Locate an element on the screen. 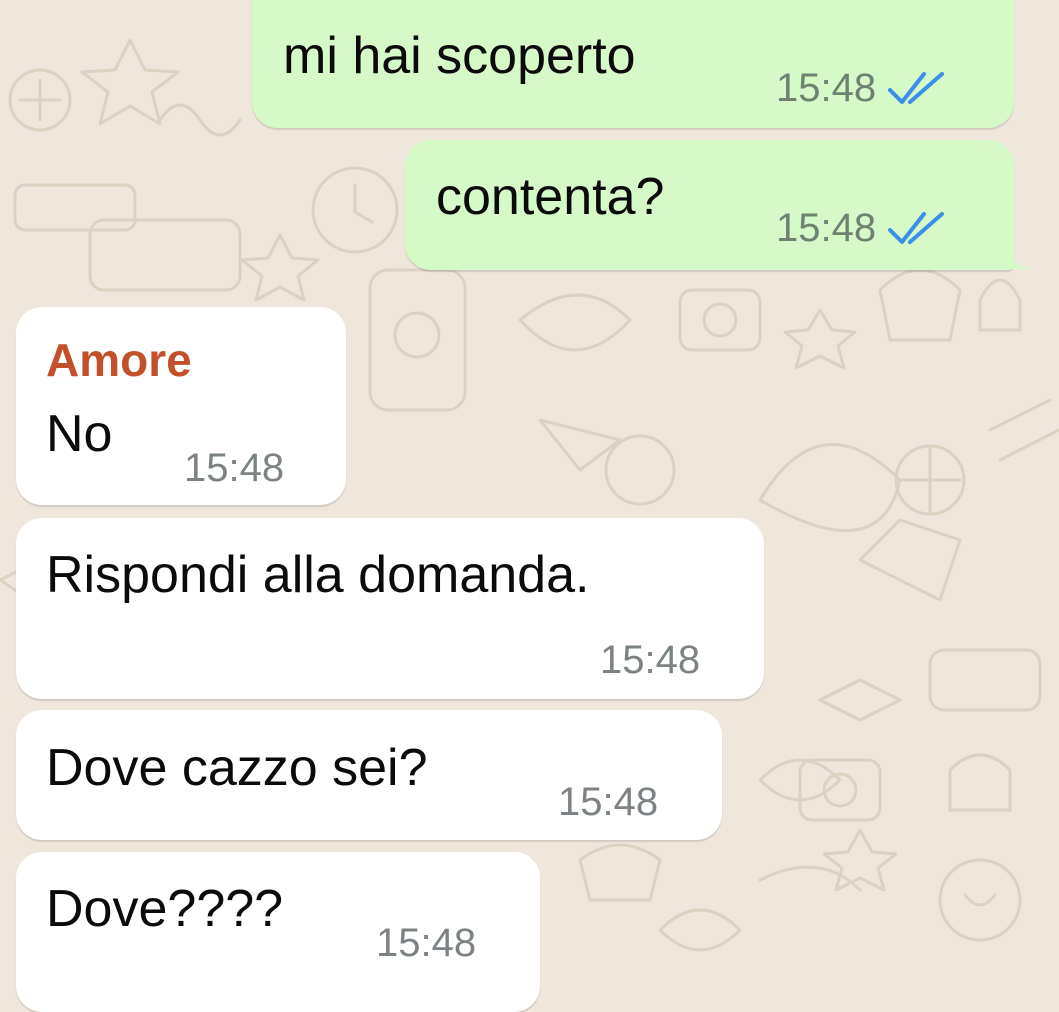  message-bubble-outgoing: mi hai scoperto 15:48 is located at coordinates (633, 64).